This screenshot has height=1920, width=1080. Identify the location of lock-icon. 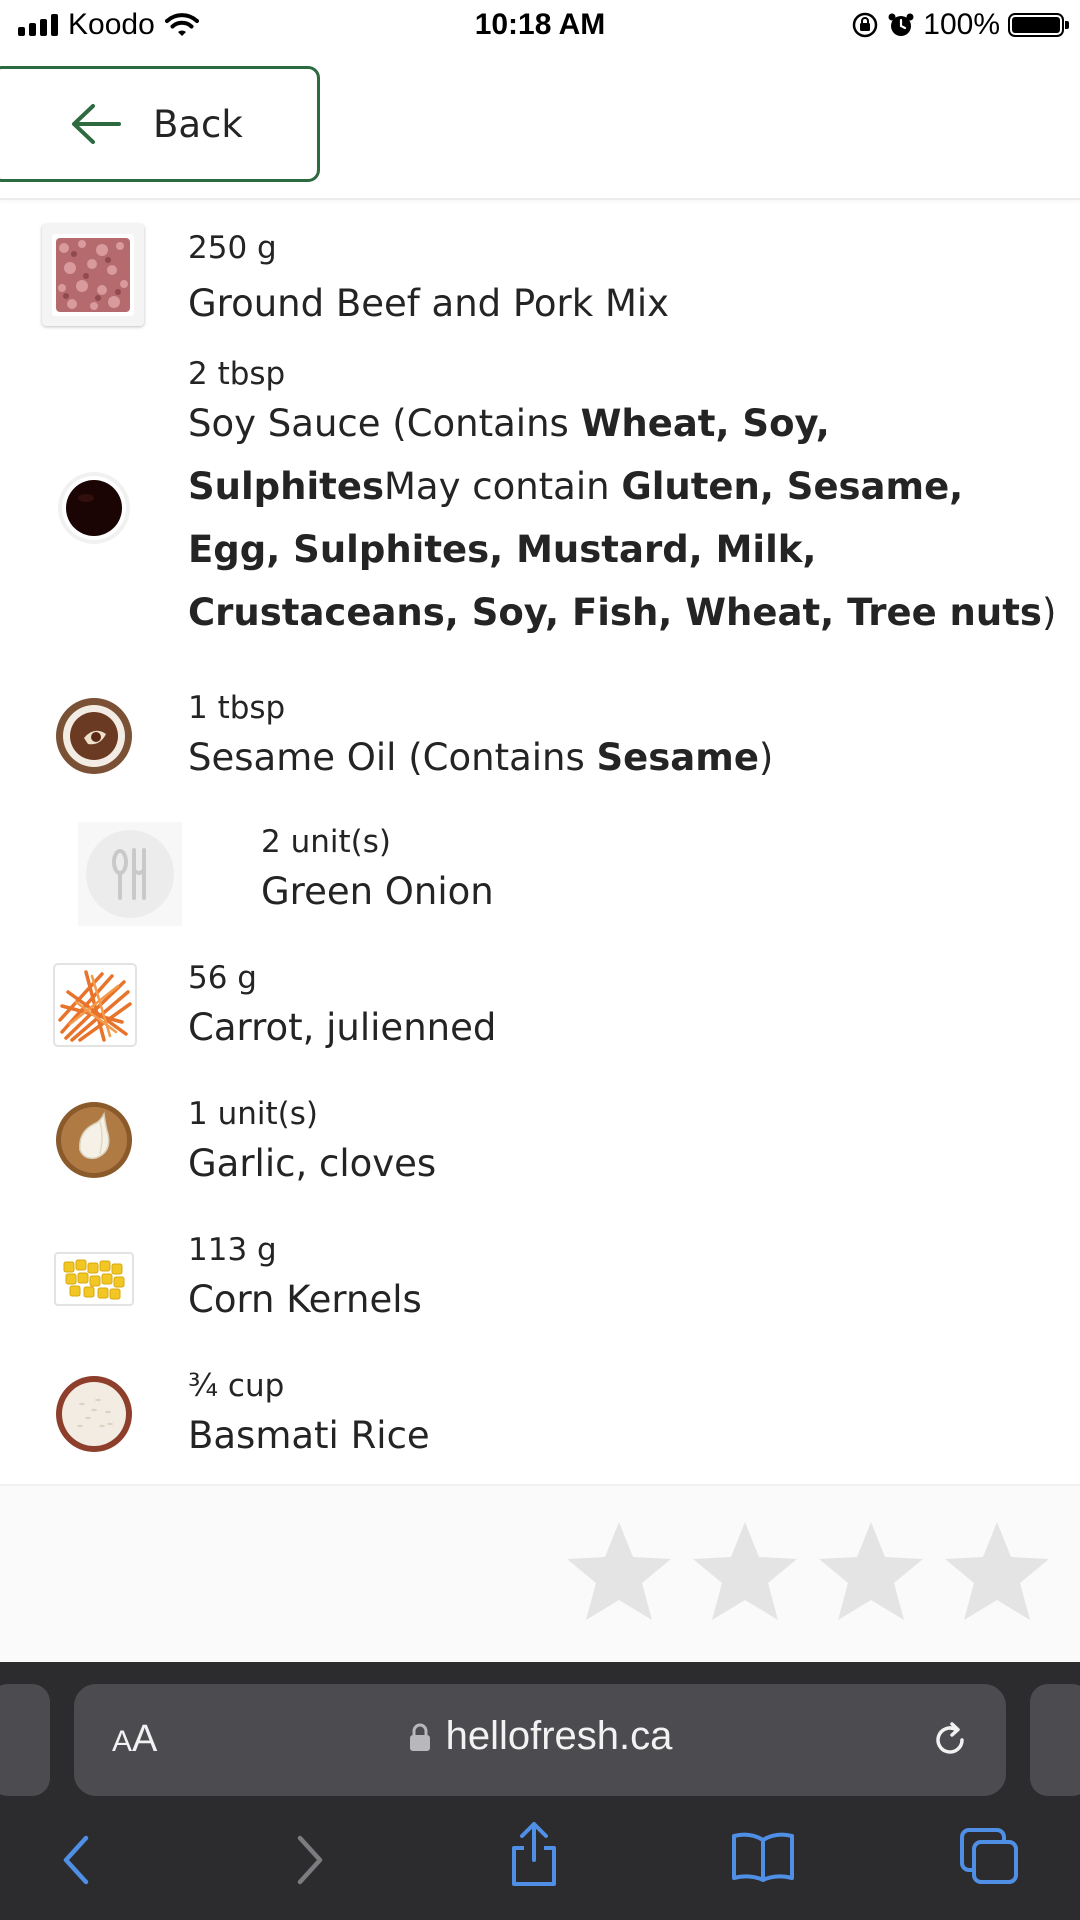
(419, 1737).